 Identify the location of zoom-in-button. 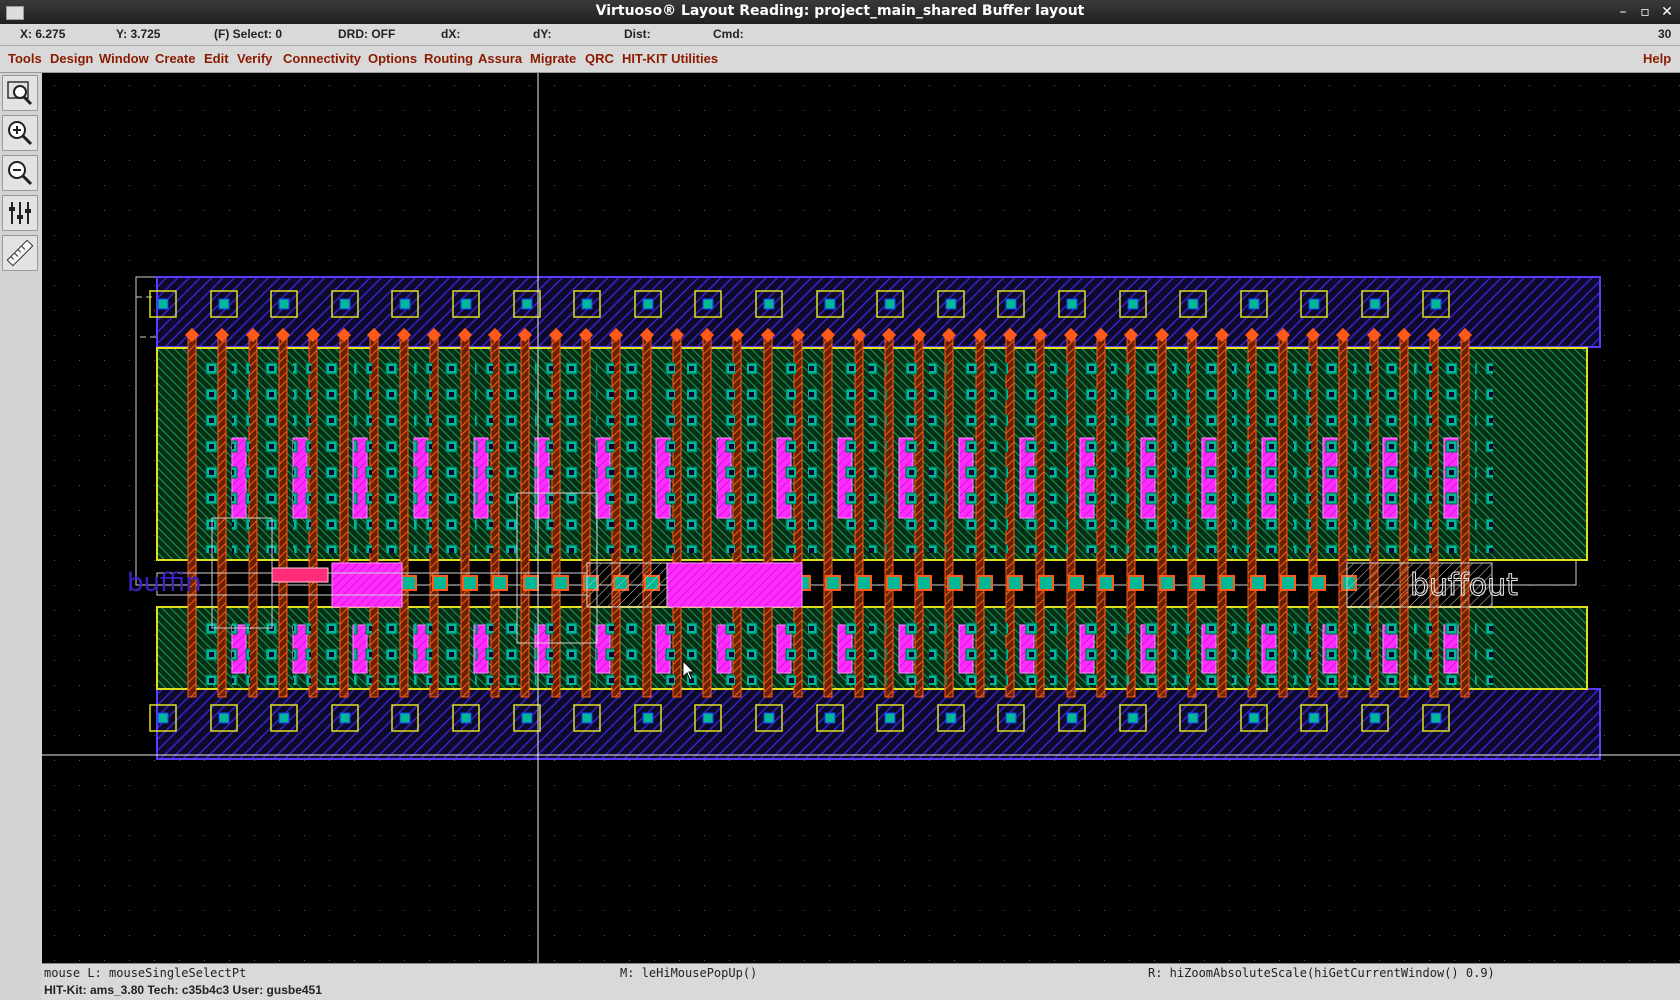
(20, 133).